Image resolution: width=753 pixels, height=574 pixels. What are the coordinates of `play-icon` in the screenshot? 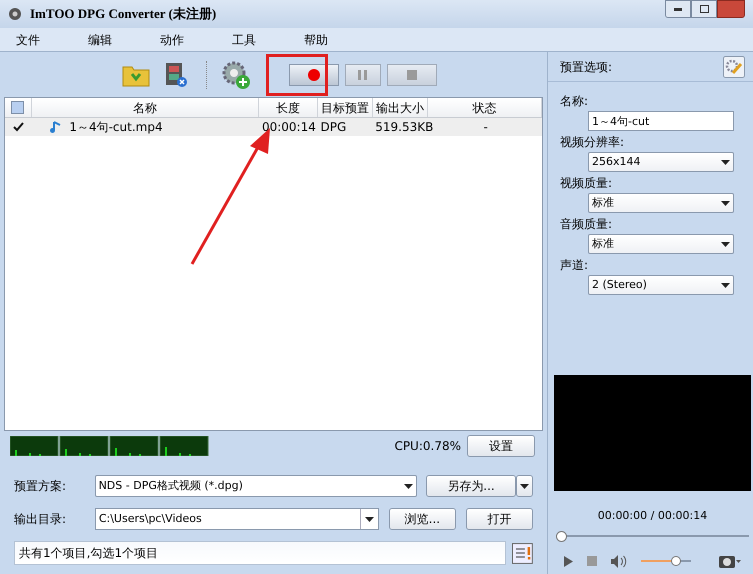 It's located at (568, 561).